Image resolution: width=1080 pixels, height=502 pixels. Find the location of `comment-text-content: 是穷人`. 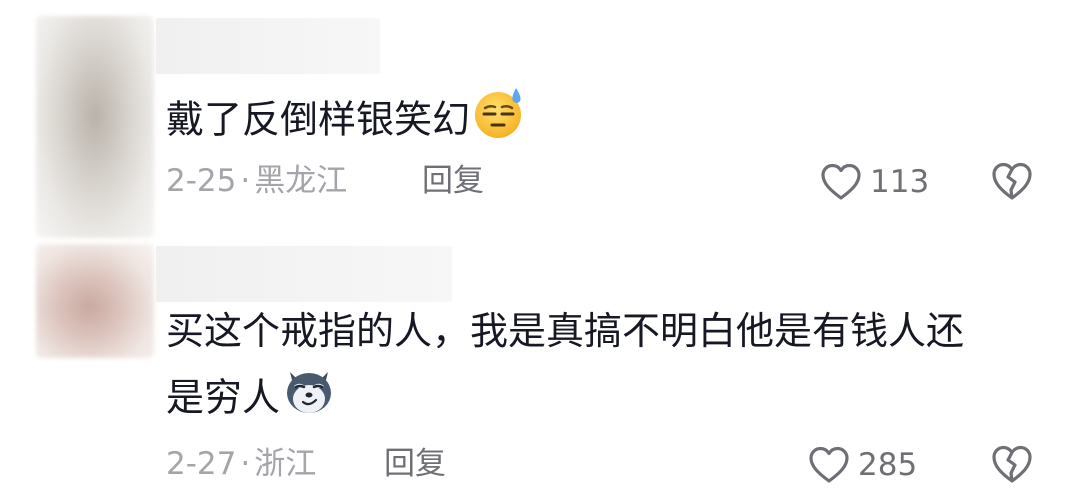

comment-text-content: 是穷人 is located at coordinates (223, 397).